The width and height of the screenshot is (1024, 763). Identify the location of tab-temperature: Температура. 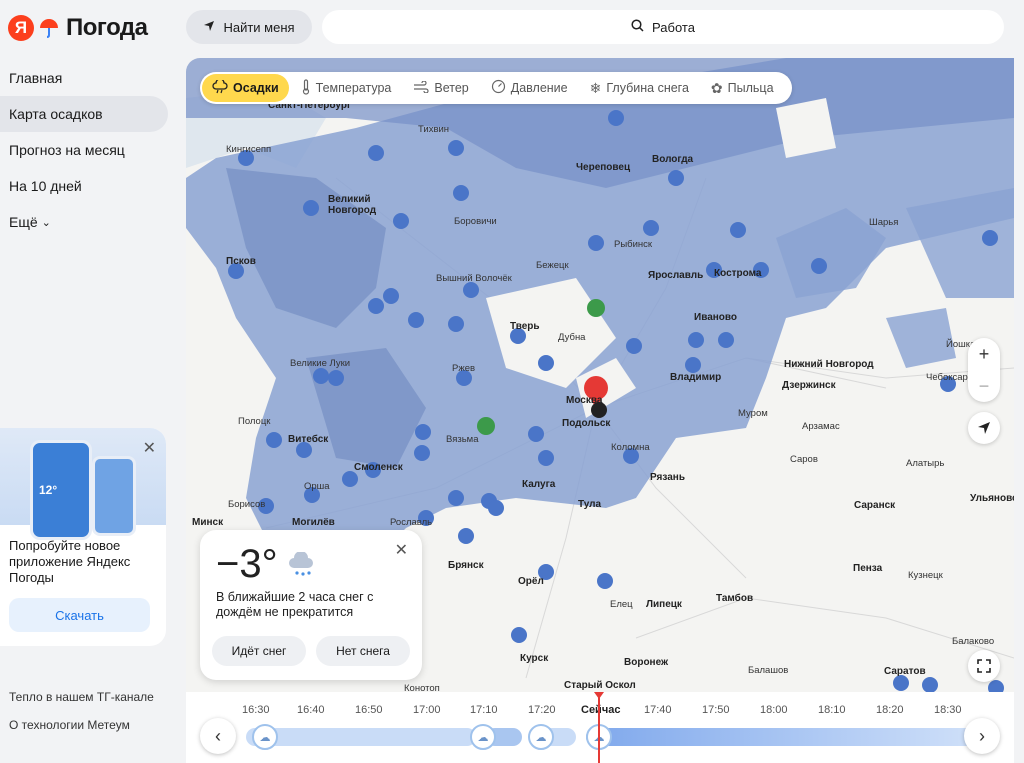
(346, 88).